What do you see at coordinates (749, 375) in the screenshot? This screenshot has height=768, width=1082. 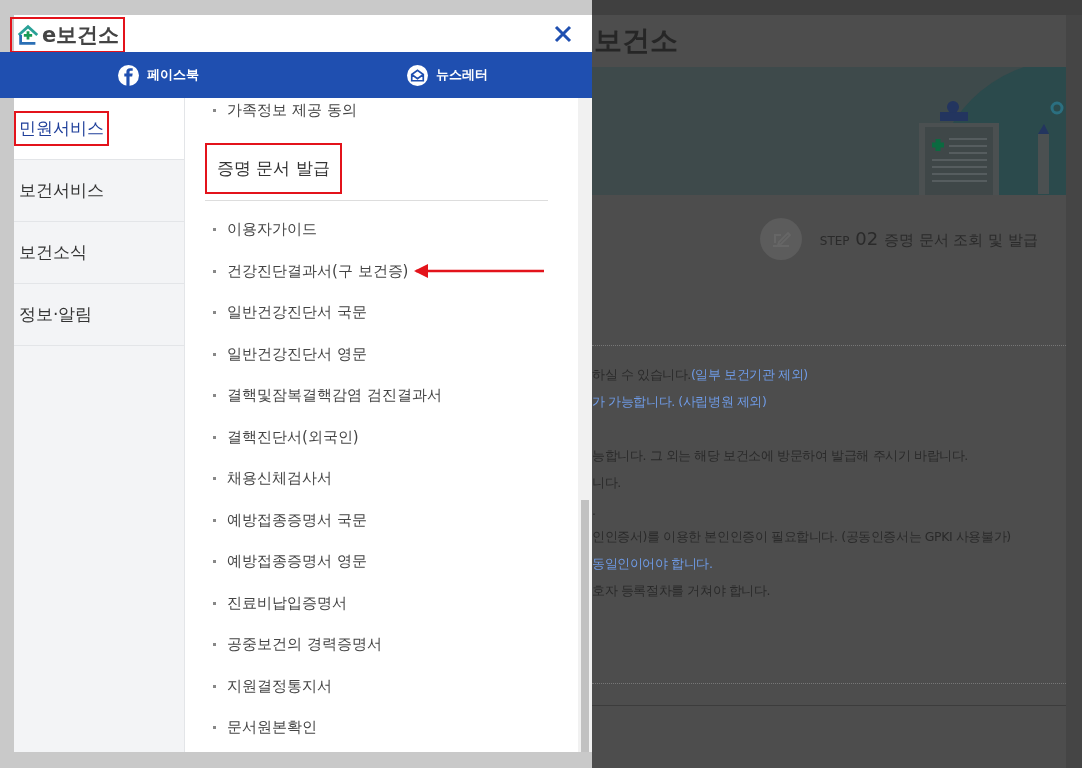 I see `note-text: (일부 보건기관 제외)` at bounding box center [749, 375].